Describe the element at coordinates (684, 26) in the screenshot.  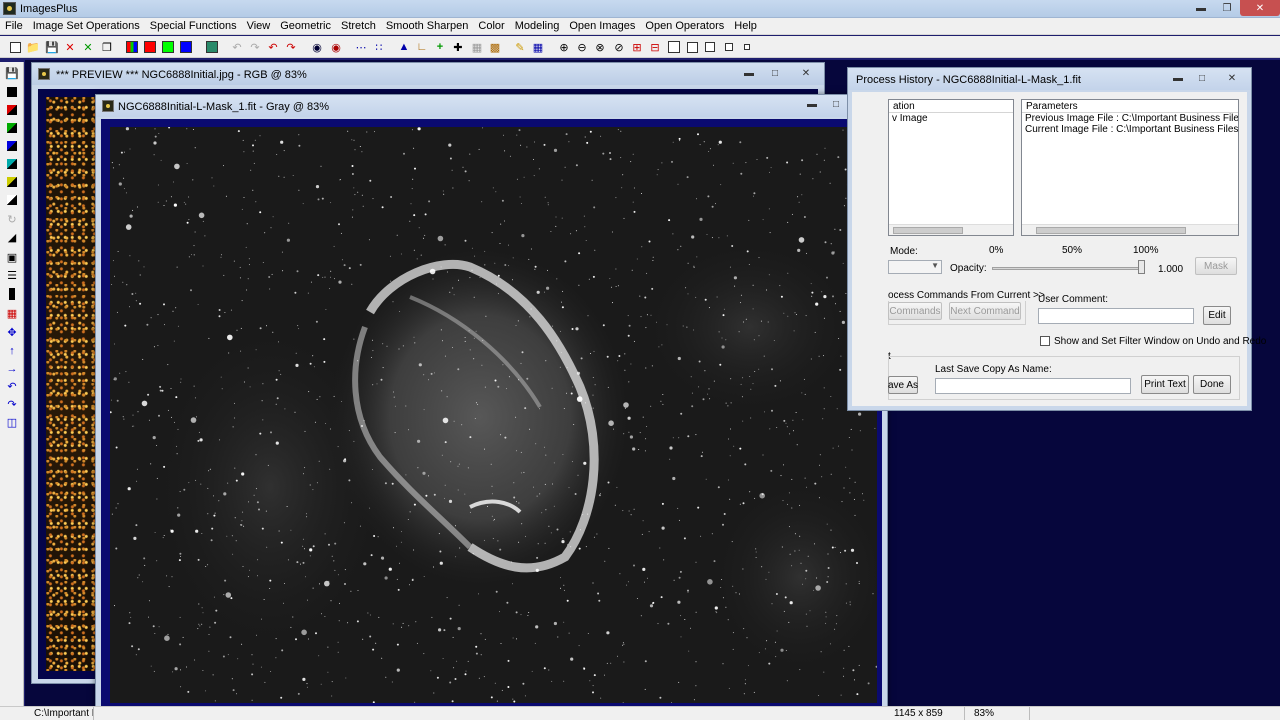
I see `menu-open-operators: Open Operators` at that location.